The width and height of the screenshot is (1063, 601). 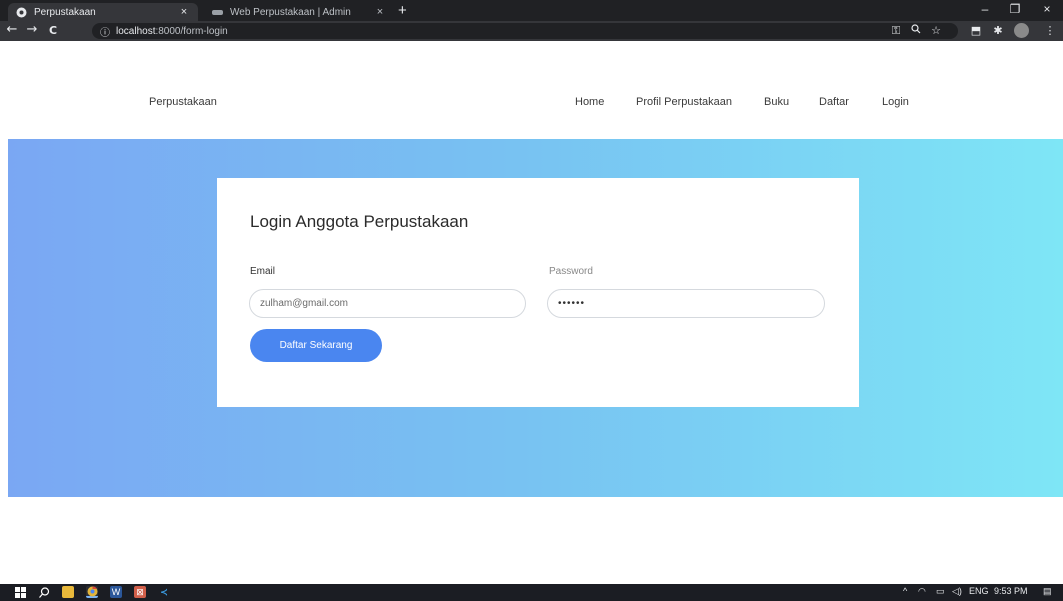 I want to click on restore-button: ❐, so click(x=1015, y=9).